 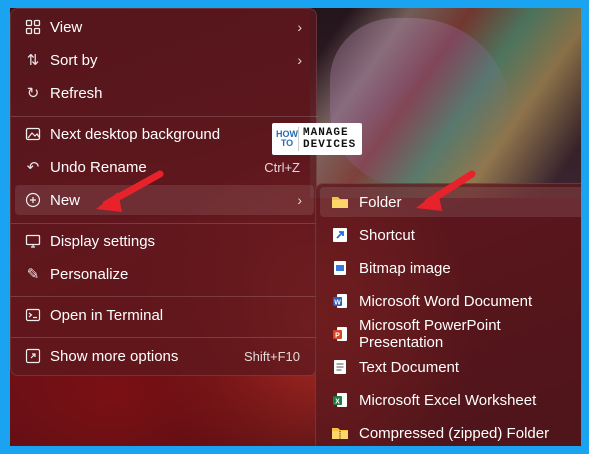 I want to click on menu-item-label: View, so click(x=66, y=27).